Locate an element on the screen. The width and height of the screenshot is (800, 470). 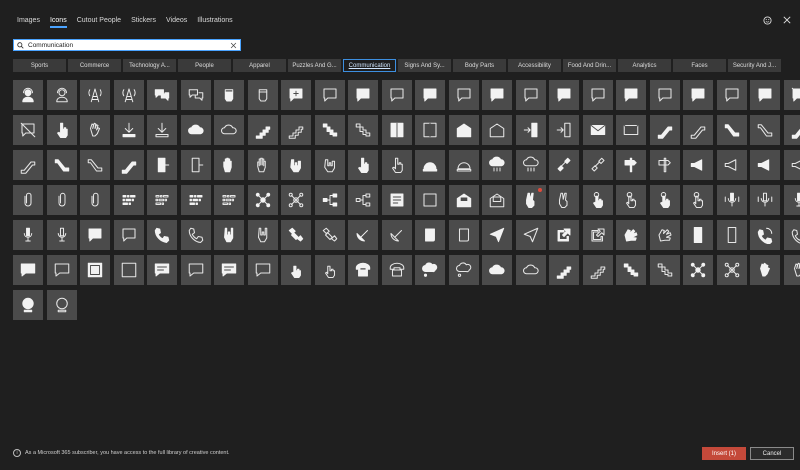
tab-icons: Icons is located at coordinates (58, 21).